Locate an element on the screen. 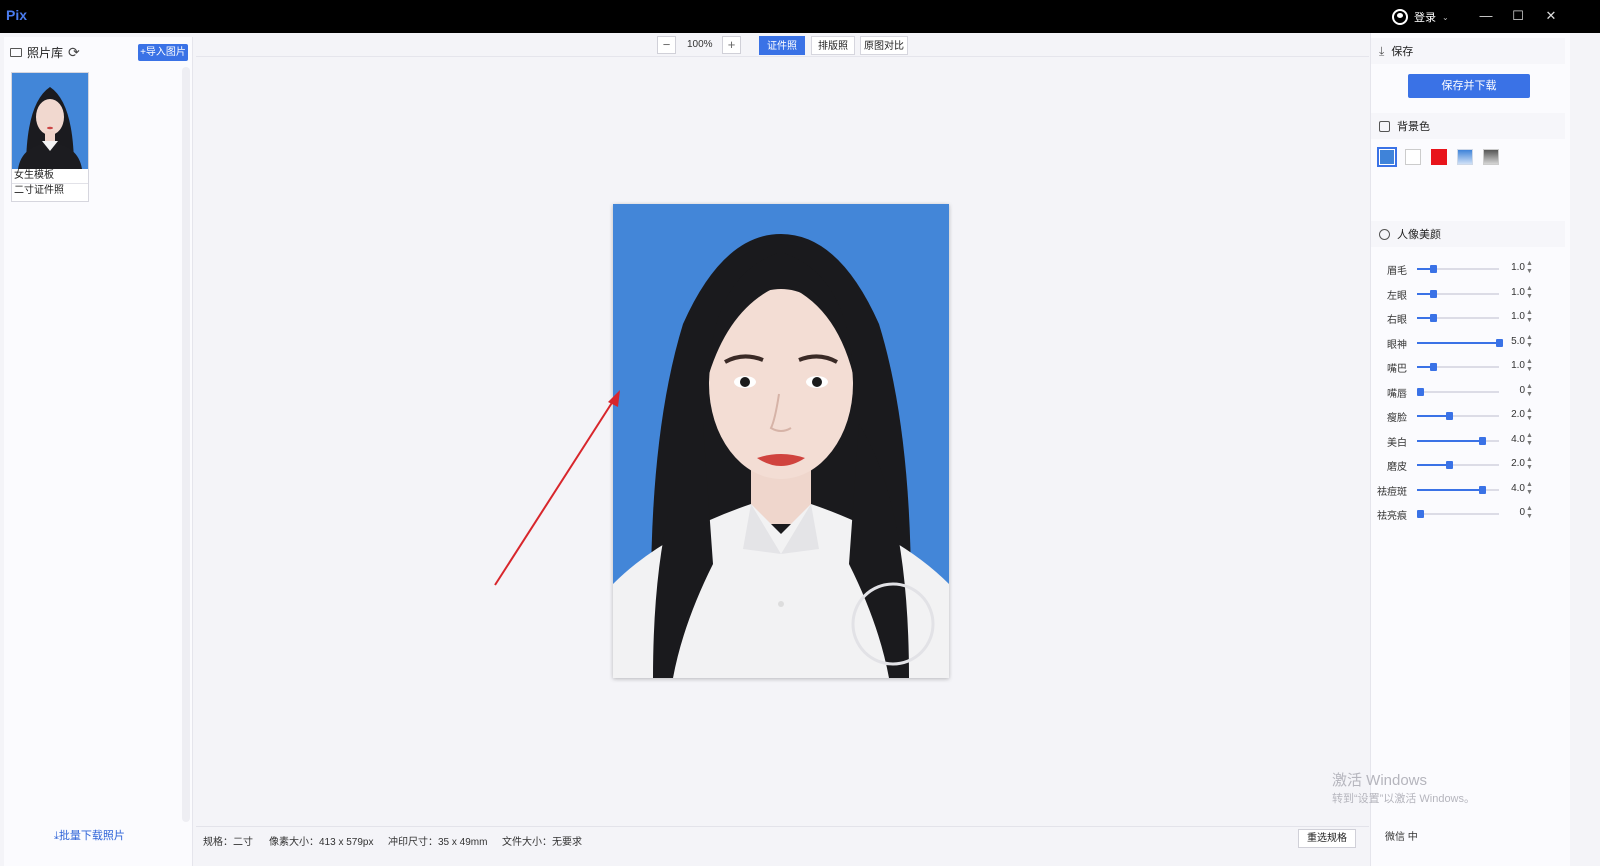 This screenshot has height=866, width=1600. app-logo: Pix is located at coordinates (17, 15).